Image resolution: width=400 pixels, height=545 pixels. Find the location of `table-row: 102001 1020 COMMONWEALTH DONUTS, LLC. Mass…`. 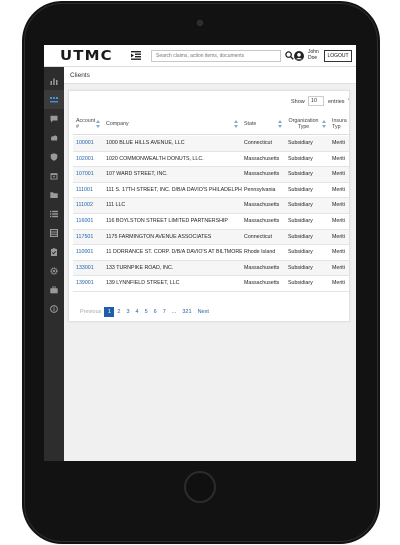

table-row: 102001 1020 COMMONWEALTH DONUTS, LLC. Mass… is located at coordinates (211, 160).